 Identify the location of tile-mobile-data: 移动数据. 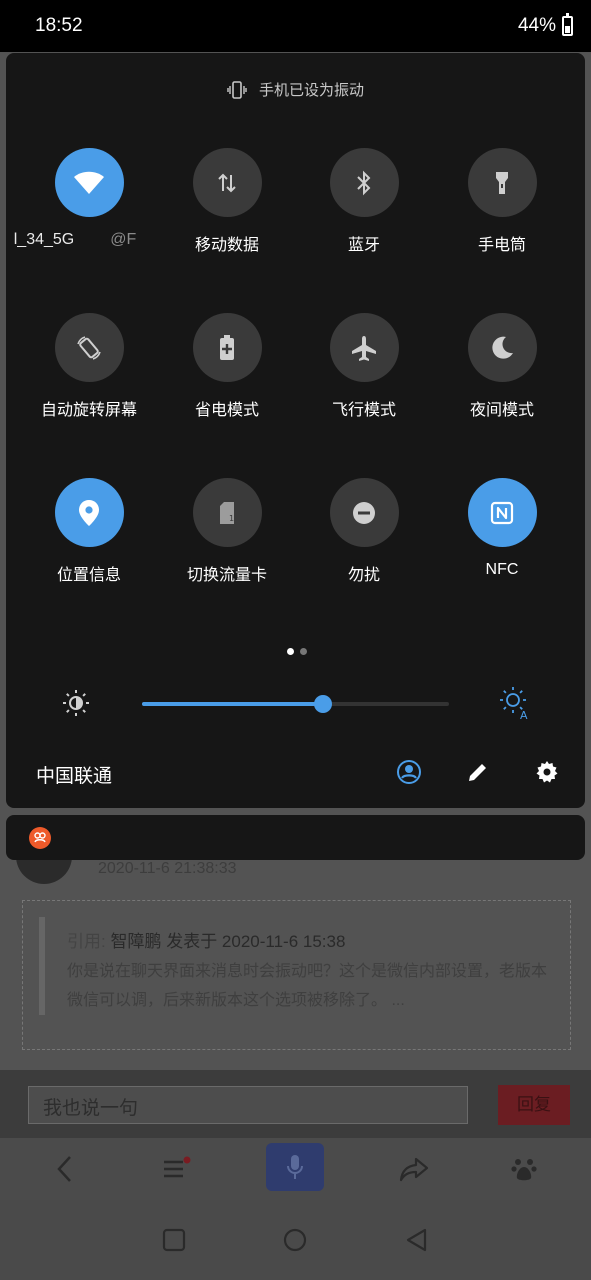
(227, 201).